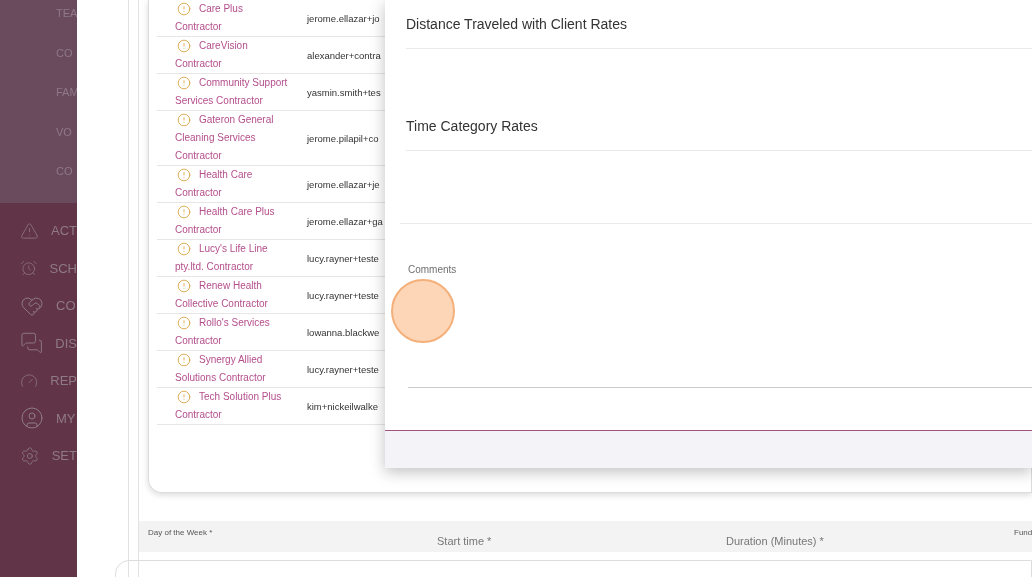  I want to click on sidebar-item: SCH, so click(63, 268).